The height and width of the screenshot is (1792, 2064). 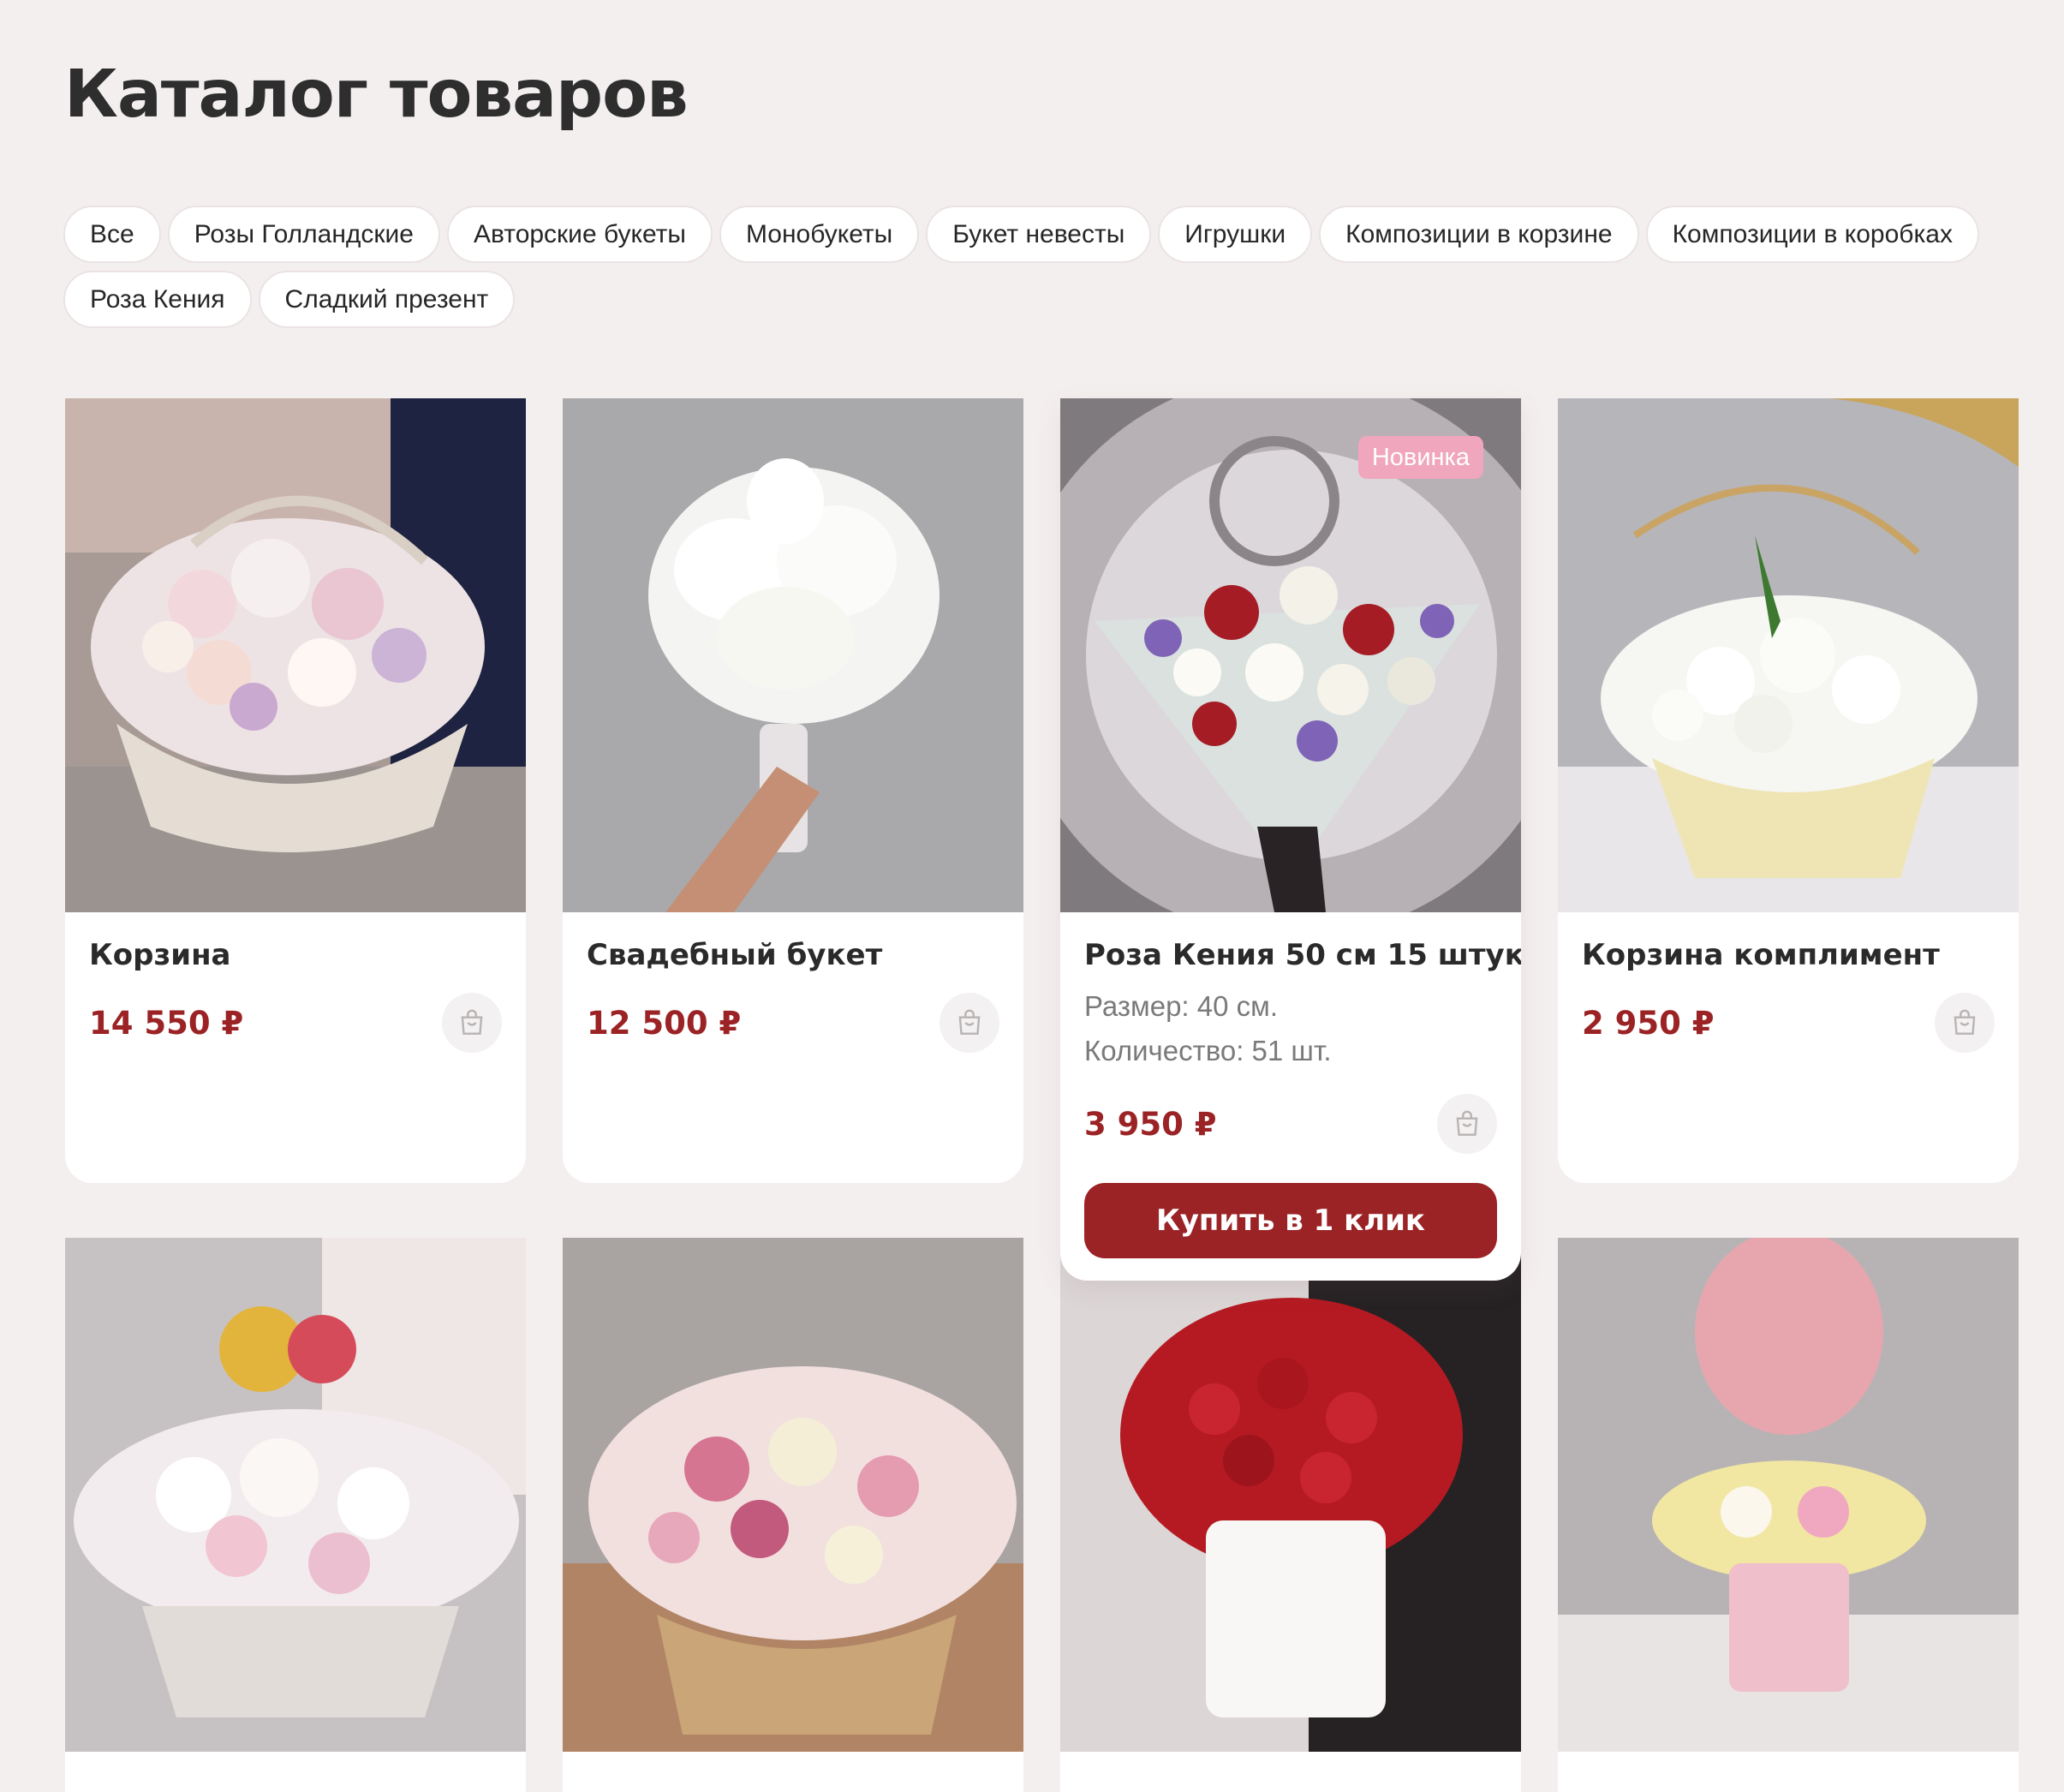 I want to click on page-title: Каталог товаров, so click(x=376, y=95).